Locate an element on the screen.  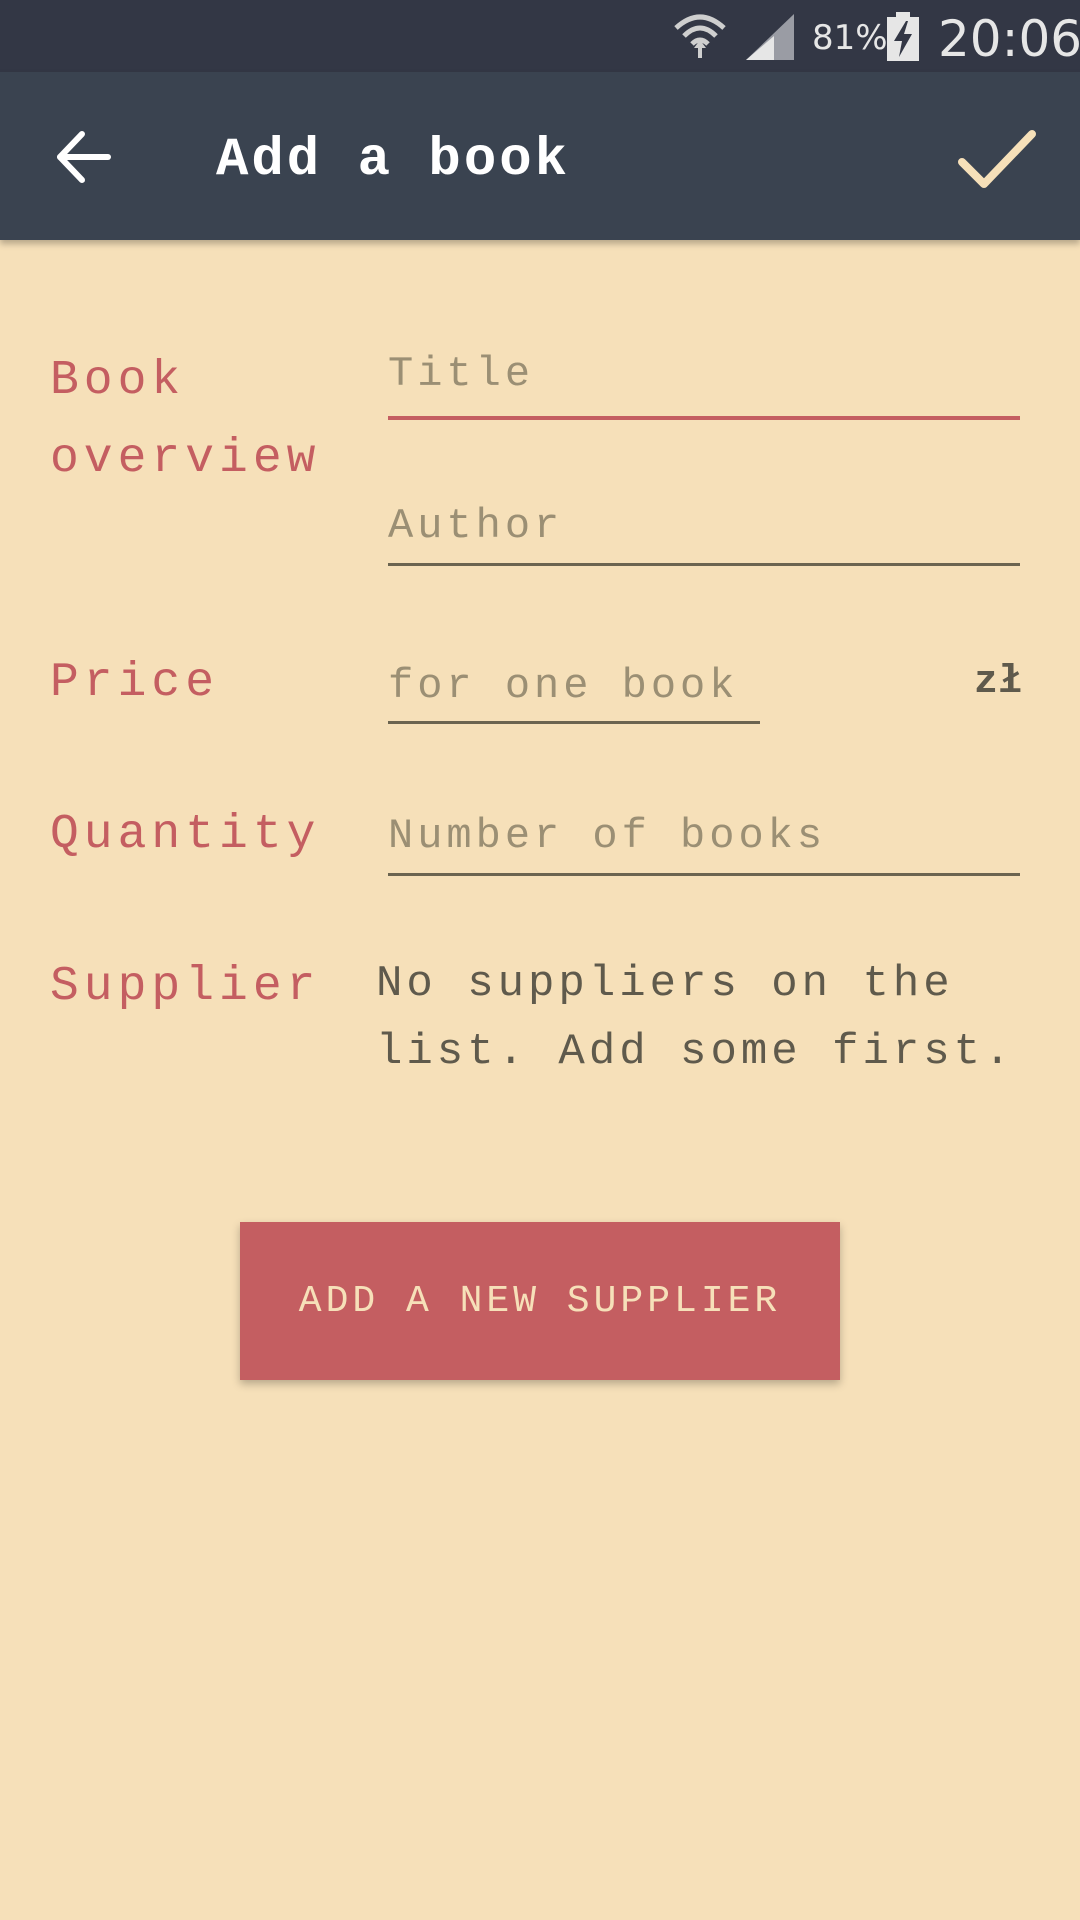
supplier-label: Supplier is located at coordinates (185, 987).